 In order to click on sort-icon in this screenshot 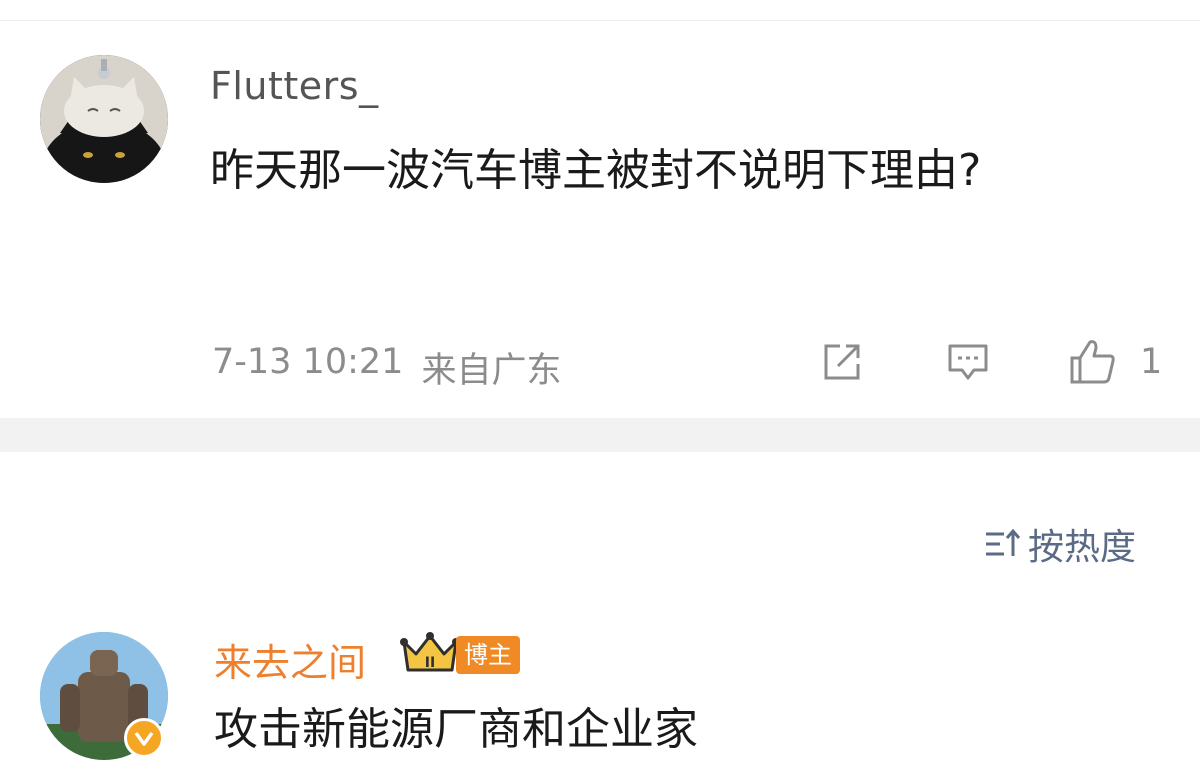, I will do `click(1002, 544)`.